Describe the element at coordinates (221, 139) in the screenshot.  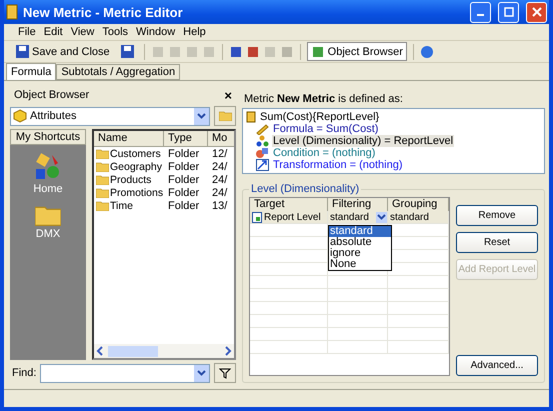
I see `column-header: Mo` at that location.